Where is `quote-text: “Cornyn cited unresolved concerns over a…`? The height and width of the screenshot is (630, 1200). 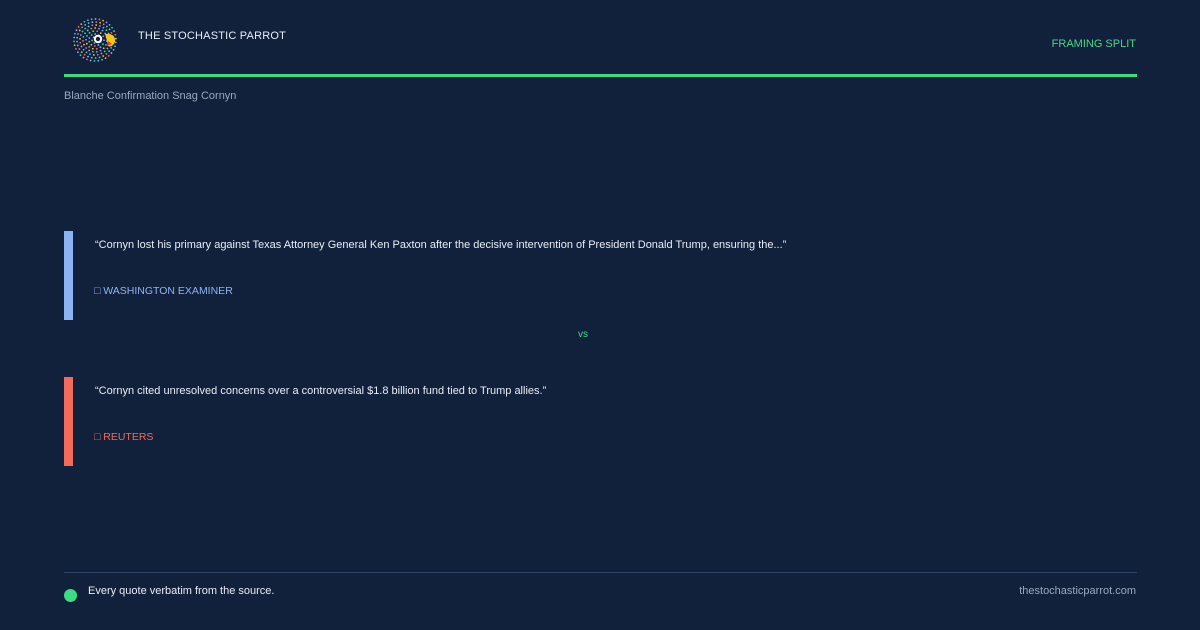
quote-text: “Cornyn cited unresolved concerns over a… is located at coordinates (321, 391).